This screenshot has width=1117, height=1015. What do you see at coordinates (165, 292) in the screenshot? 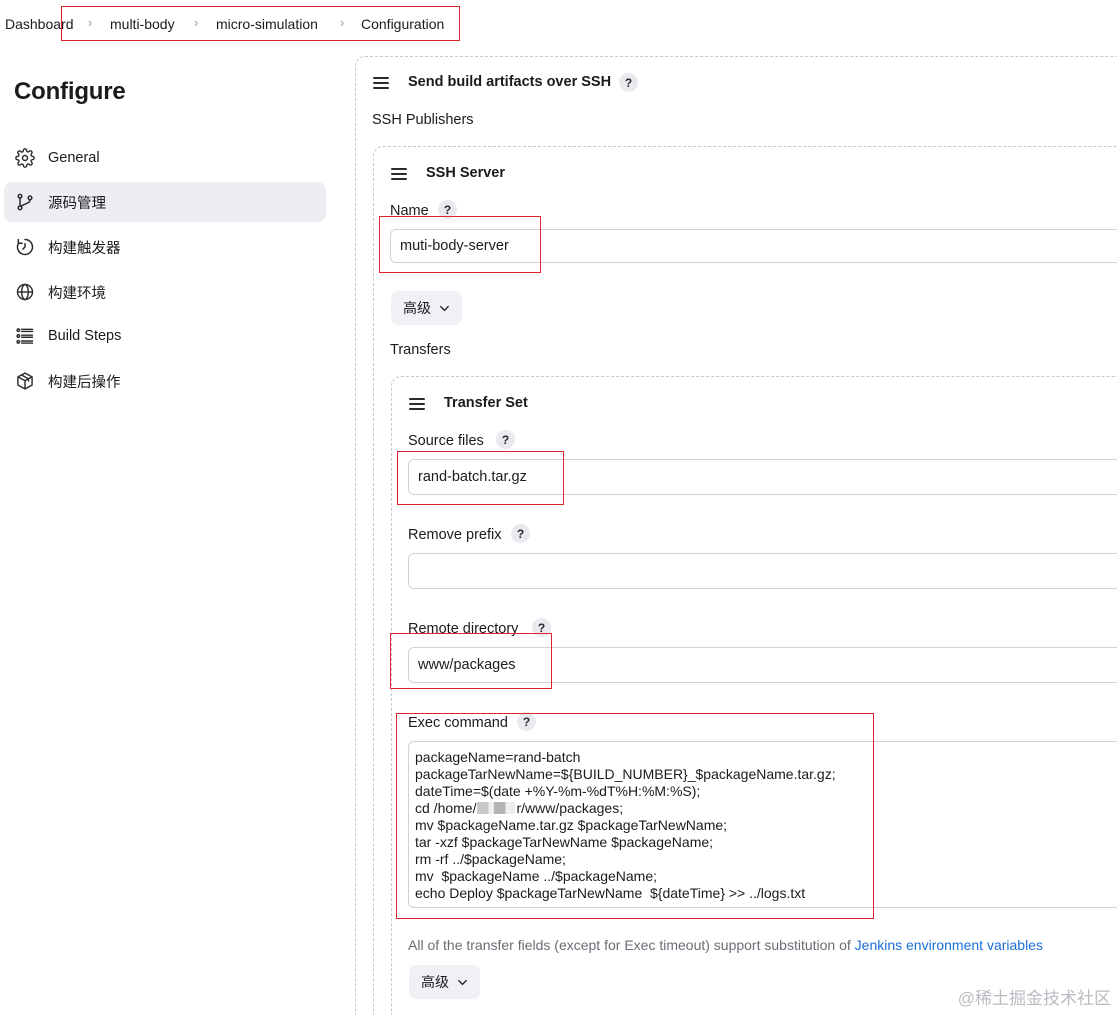
I see `sidebar-item-build-environment: 构建环境` at bounding box center [165, 292].